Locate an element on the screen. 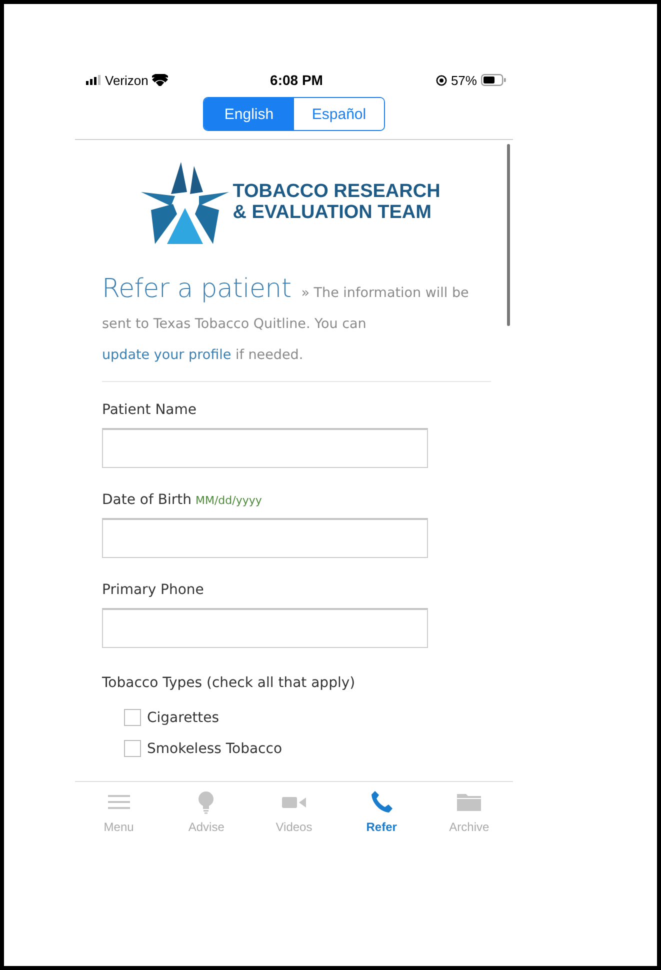 This screenshot has height=970, width=661. signal-icon is located at coordinates (93, 80).